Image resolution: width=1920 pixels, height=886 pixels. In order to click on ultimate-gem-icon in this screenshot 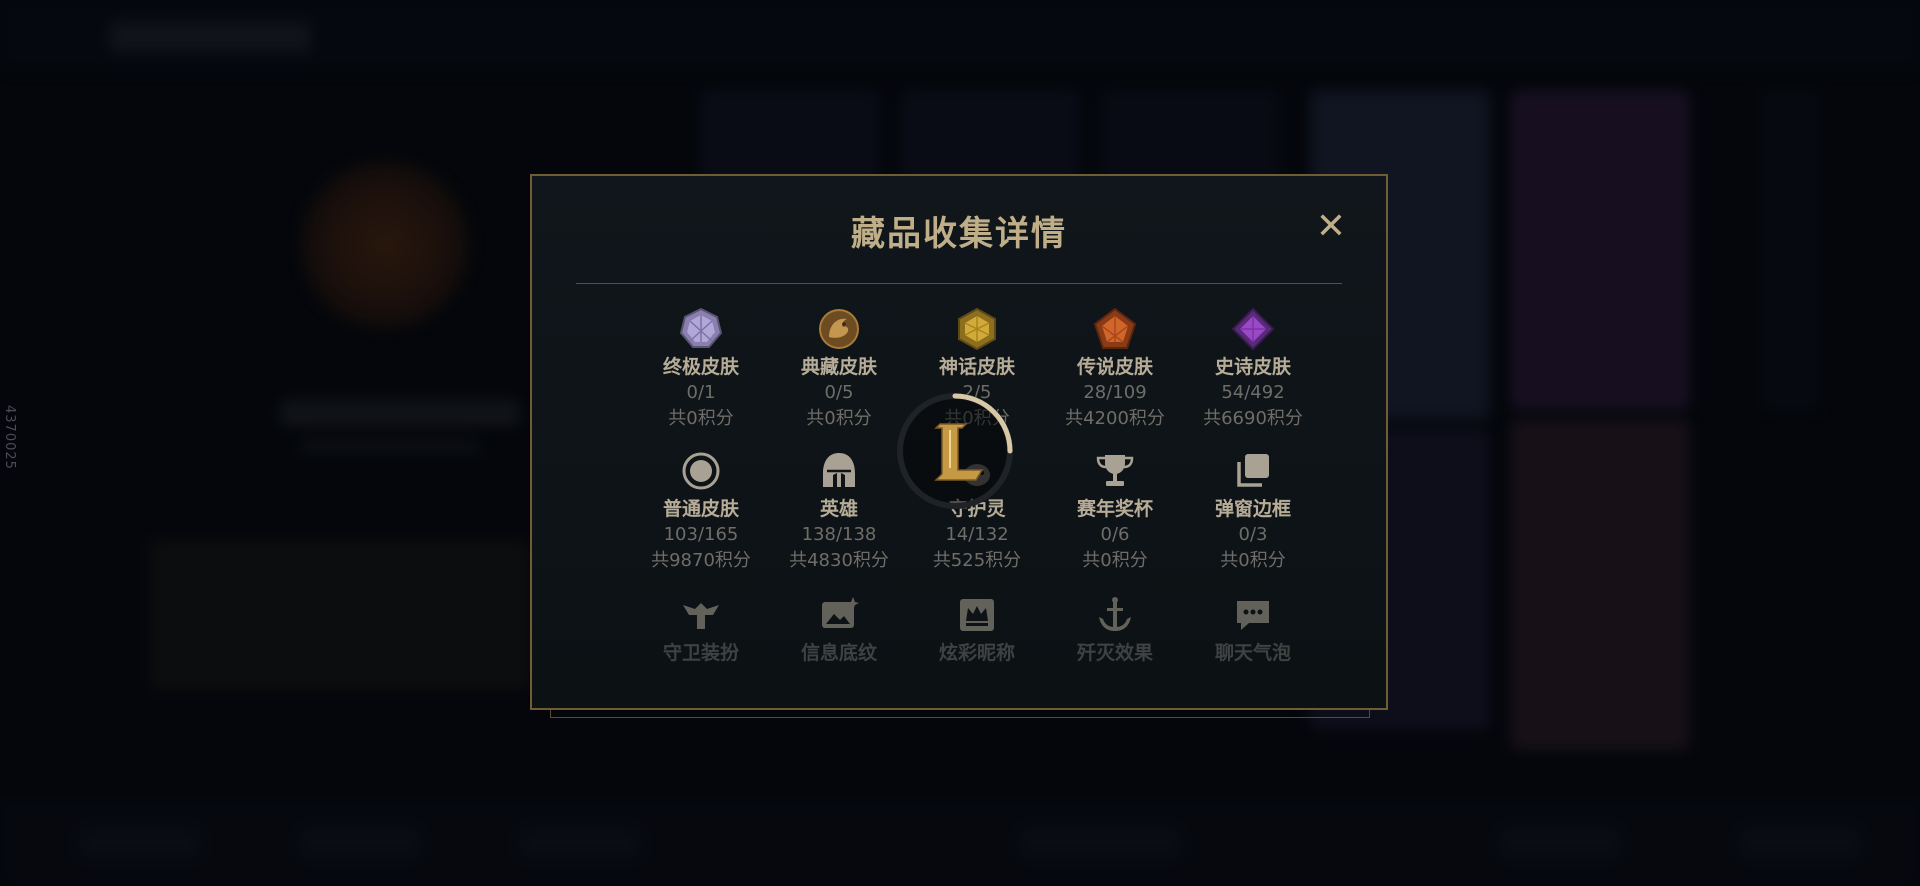, I will do `click(701, 329)`.